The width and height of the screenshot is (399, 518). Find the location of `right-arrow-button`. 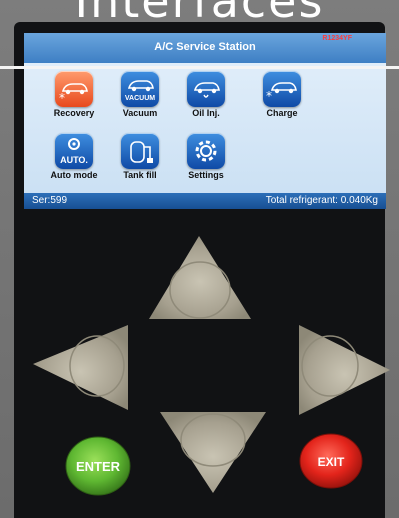

right-arrow-button is located at coordinates (344, 370).